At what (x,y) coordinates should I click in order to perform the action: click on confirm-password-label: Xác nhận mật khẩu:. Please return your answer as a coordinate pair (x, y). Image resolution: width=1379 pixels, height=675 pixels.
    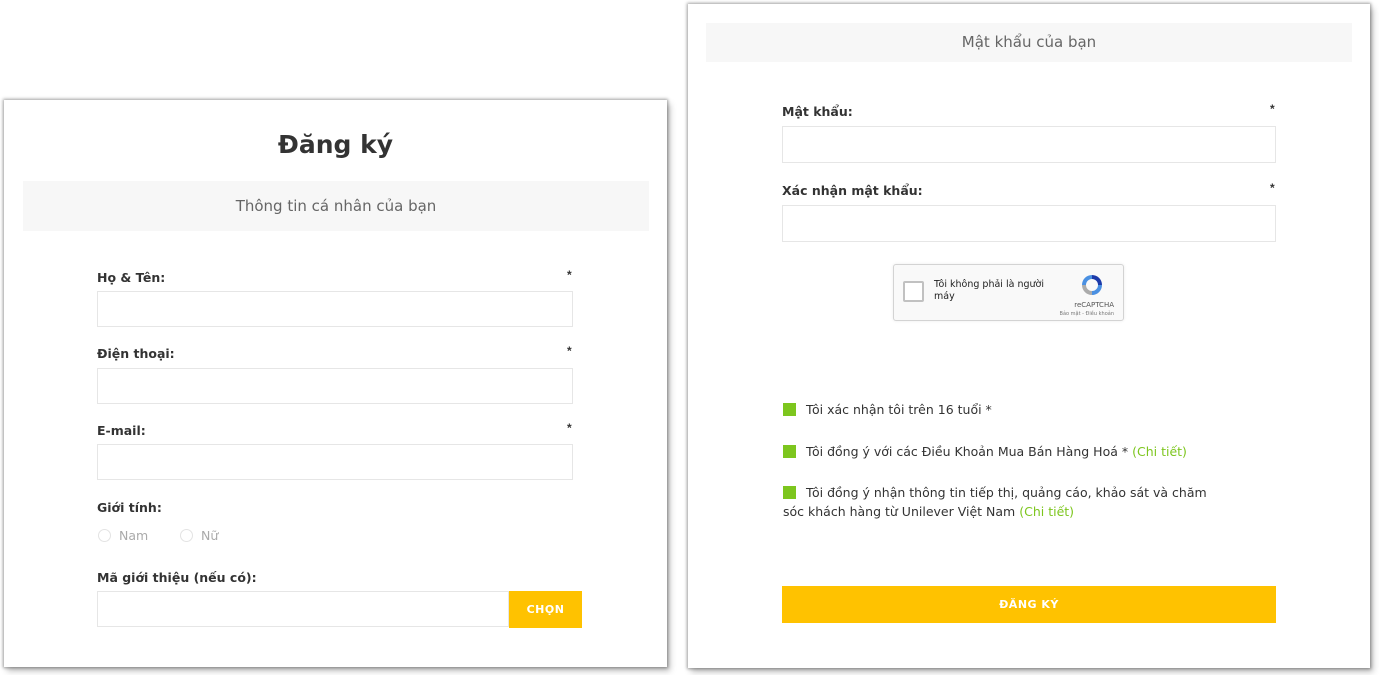
    Looking at the image, I should click on (852, 190).